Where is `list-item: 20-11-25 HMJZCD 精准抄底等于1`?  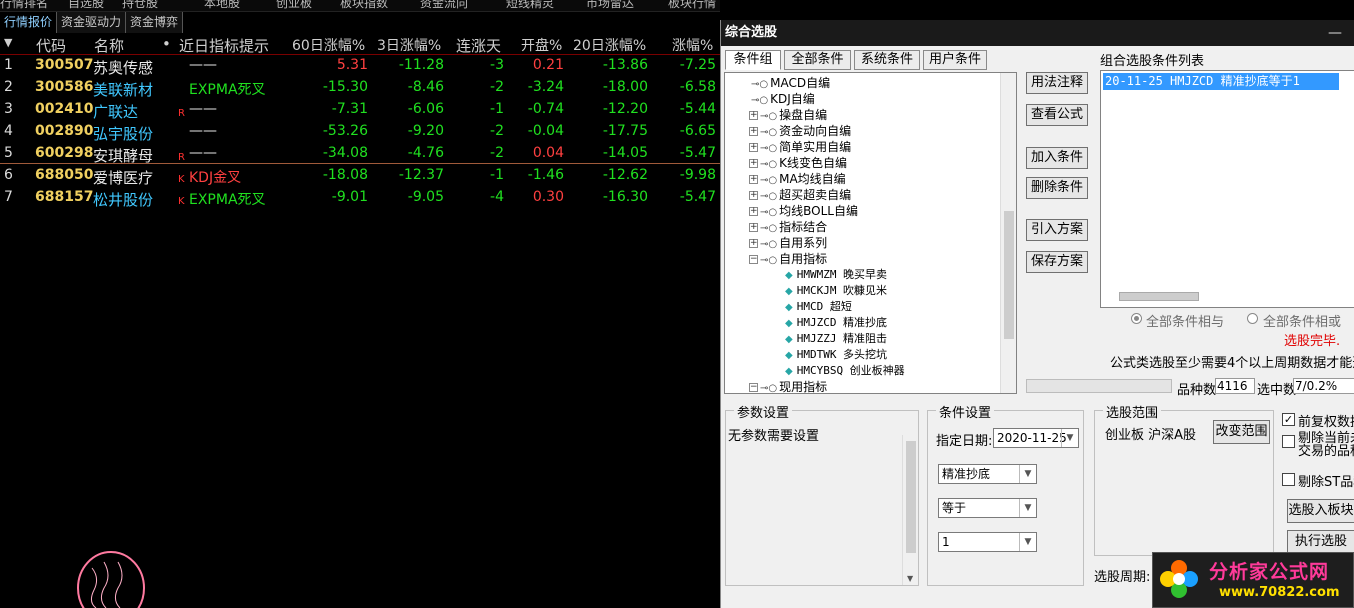
list-item: 20-11-25 HMJZCD 精准抄底等于1 is located at coordinates (1221, 81).